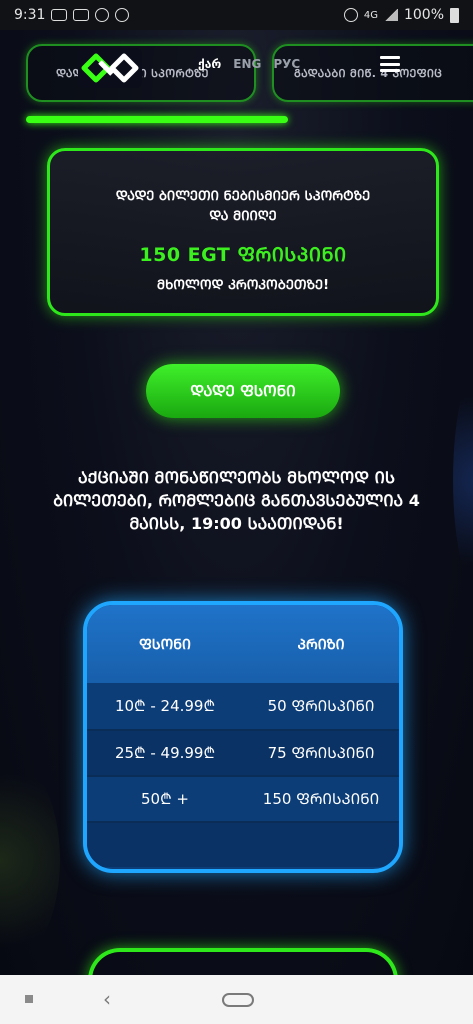 The image size is (473, 1024). Describe the element at coordinates (243, 844) in the screenshot. I see `table-row` at that location.